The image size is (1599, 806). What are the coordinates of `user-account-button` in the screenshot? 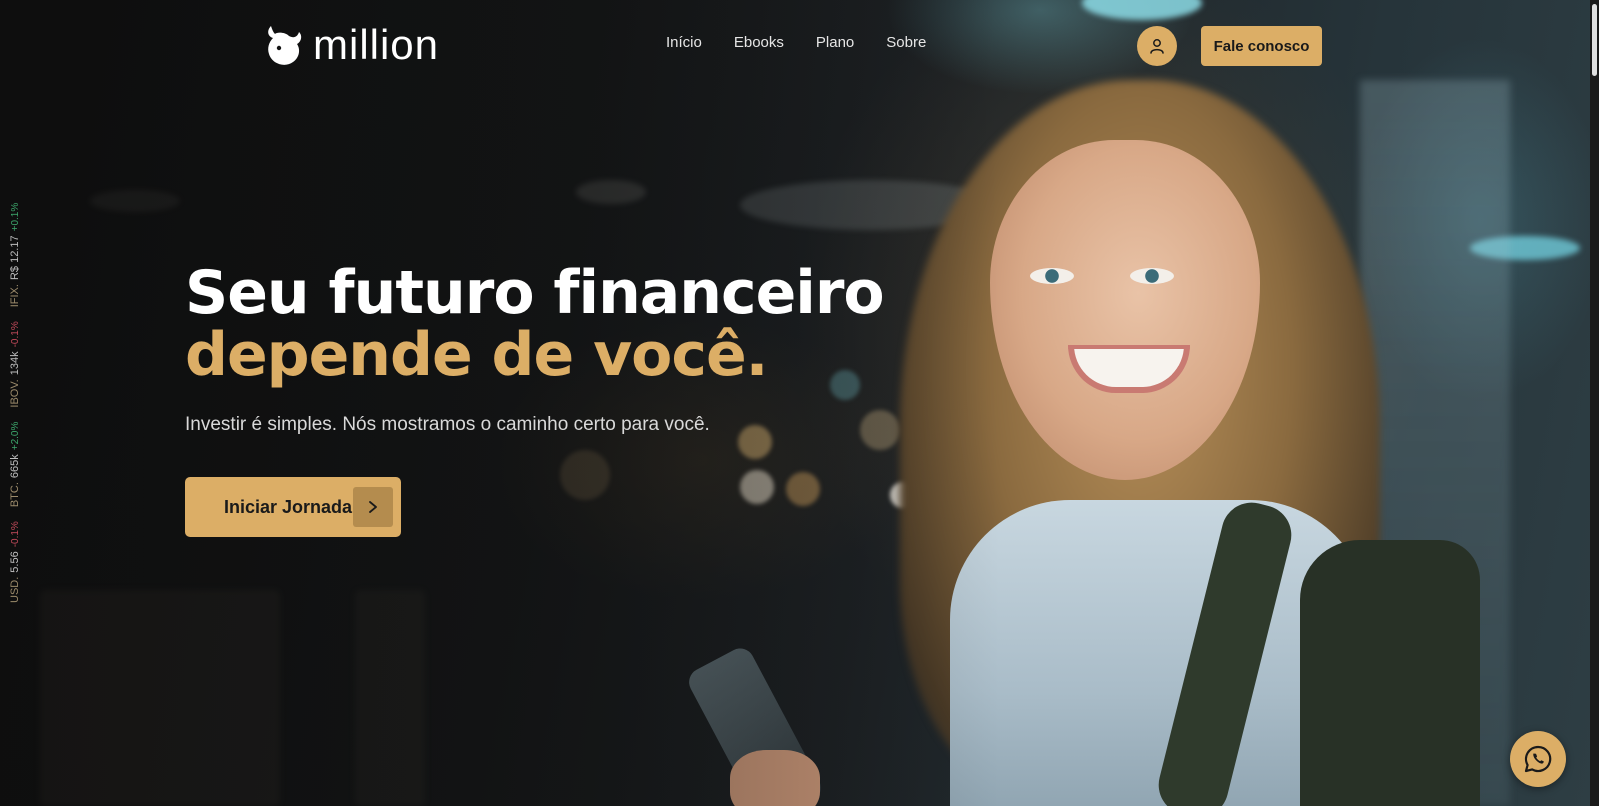 It's located at (1157, 46).